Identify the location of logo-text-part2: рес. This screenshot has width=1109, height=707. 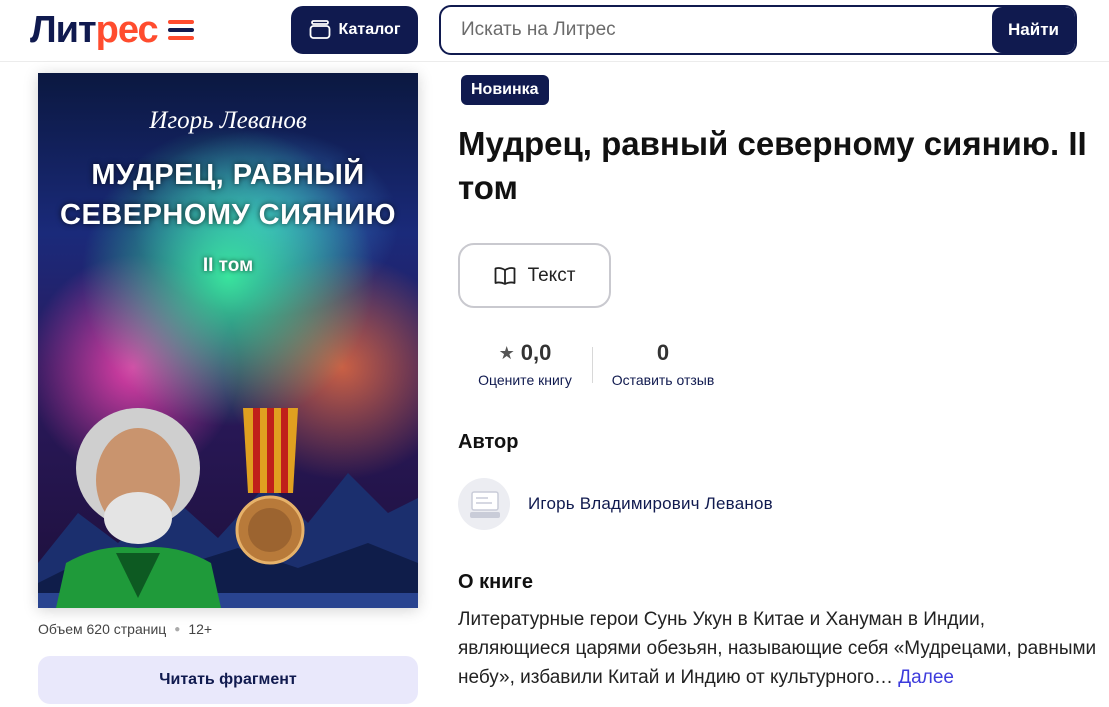
(127, 30).